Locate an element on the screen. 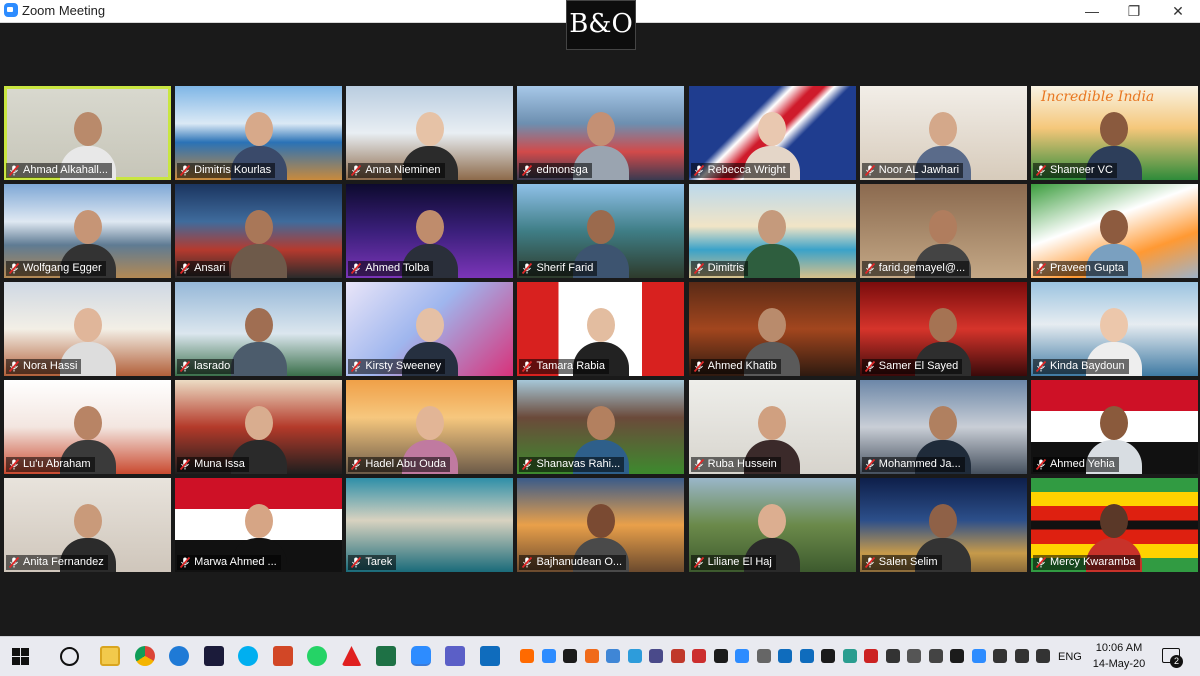 Image resolution: width=1200 pixels, height=676 pixels. cortana-search-icon is located at coordinates (69, 656).